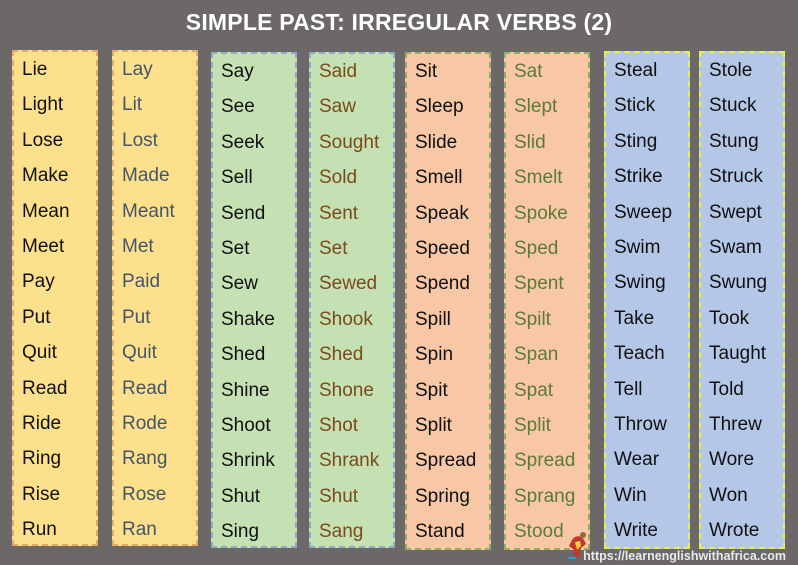 The image size is (798, 565). Describe the element at coordinates (235, 248) in the screenshot. I see `base-form-verb: Set` at that location.